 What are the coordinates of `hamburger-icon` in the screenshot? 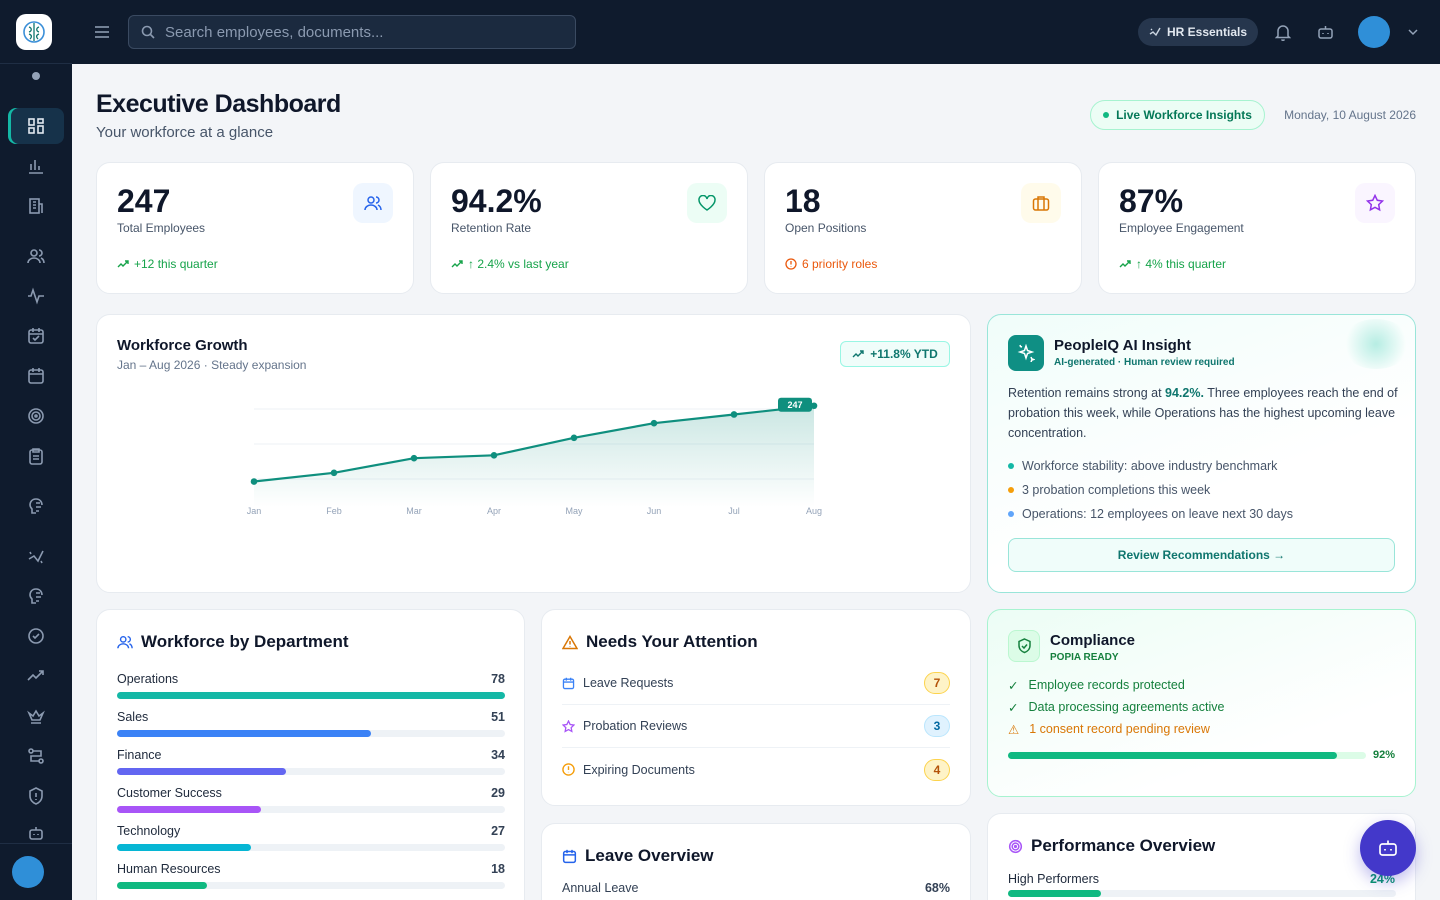 It's located at (102, 32).